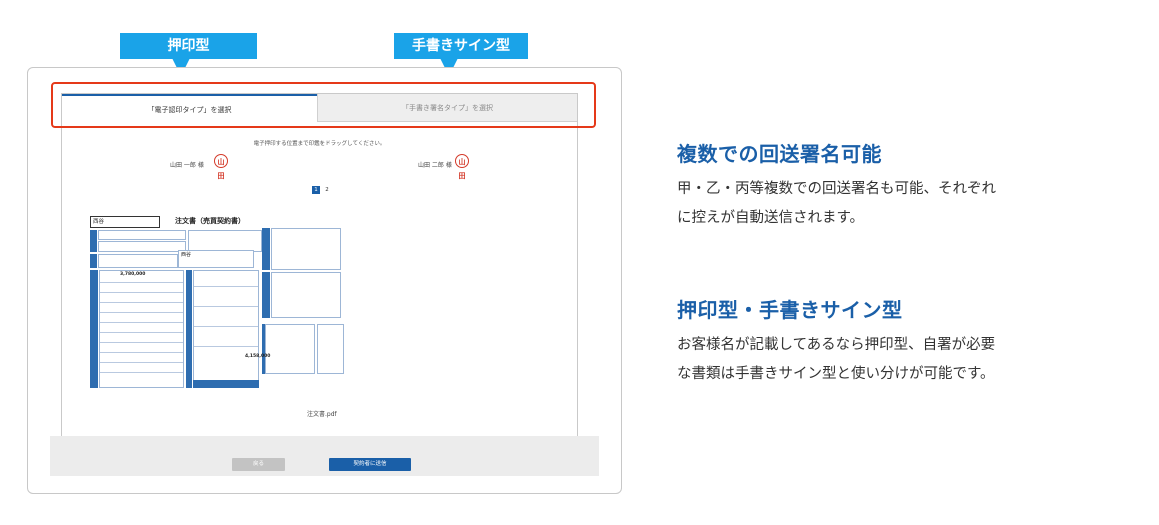  Describe the element at coordinates (258, 356) in the screenshot. I see `preview-amount: 4,158,000` at that location.